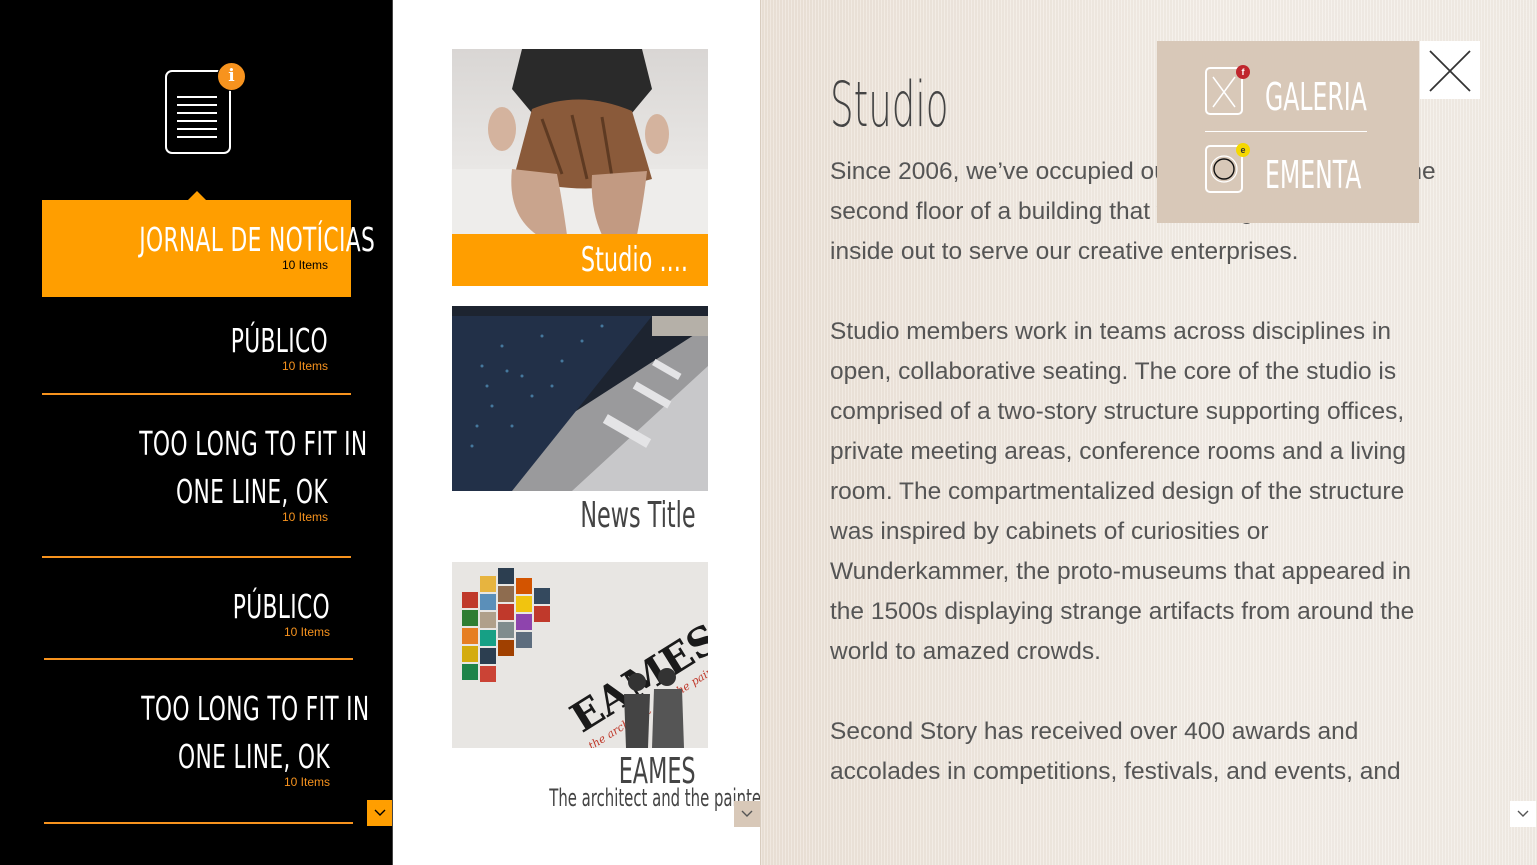 The width and height of the screenshot is (1537, 865). What do you see at coordinates (198, 618) in the screenshot?
I see `sidebar-item-publico-2: PÚBLICO 10 Items` at bounding box center [198, 618].